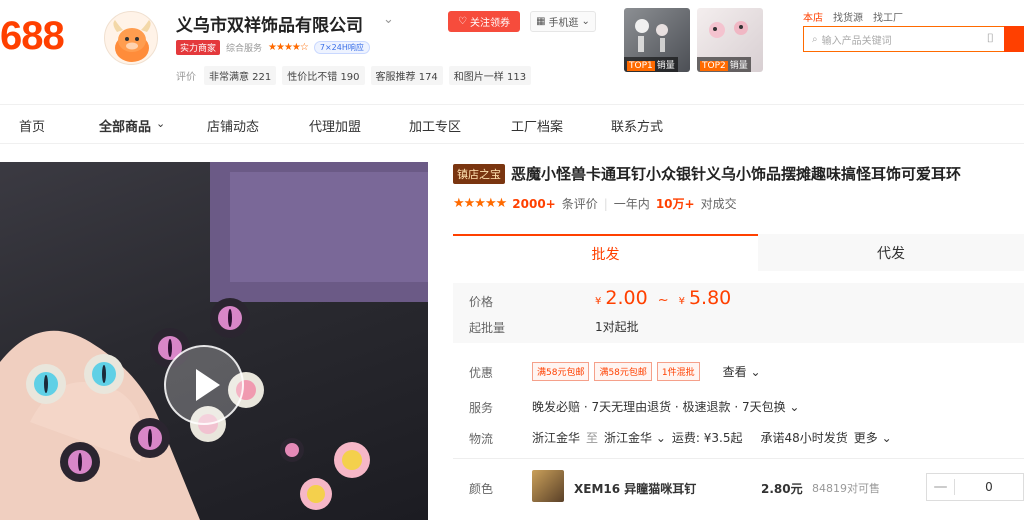 The width and height of the screenshot is (1024, 520). Describe the element at coordinates (240, 75) in the screenshot. I see `review-tag: 非常满意 221` at that location.